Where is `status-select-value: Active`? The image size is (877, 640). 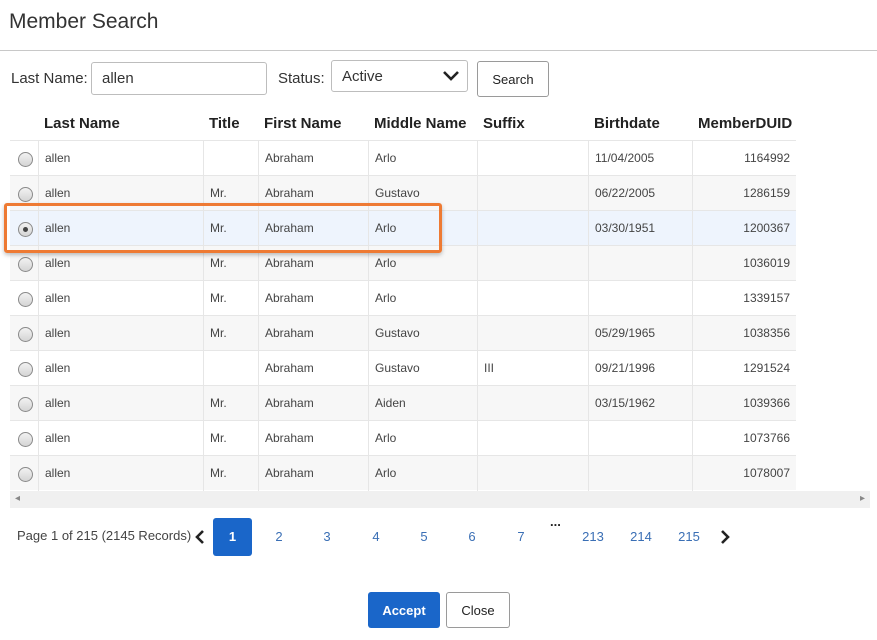
status-select-value: Active is located at coordinates (362, 76).